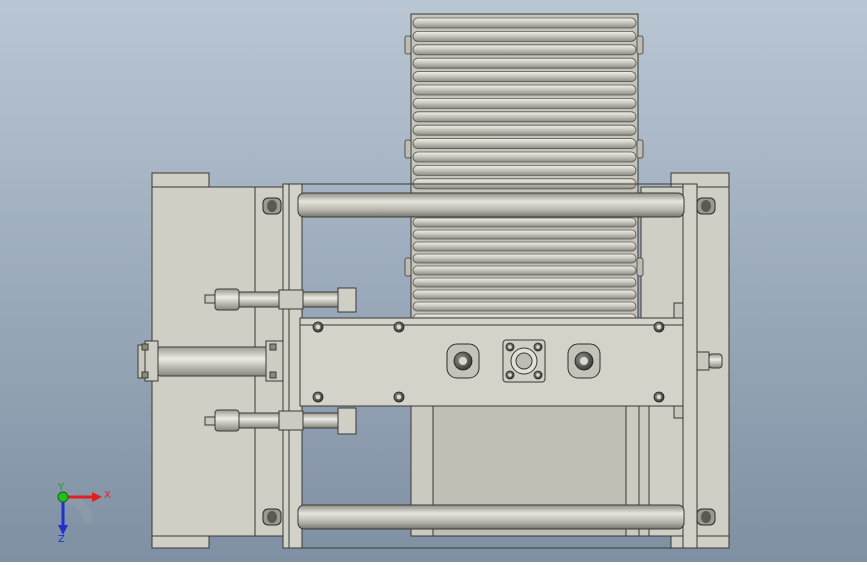 The image size is (867, 566). What do you see at coordinates (491, 517) in the screenshot?
I see `guide-rod-bottom` at bounding box center [491, 517].